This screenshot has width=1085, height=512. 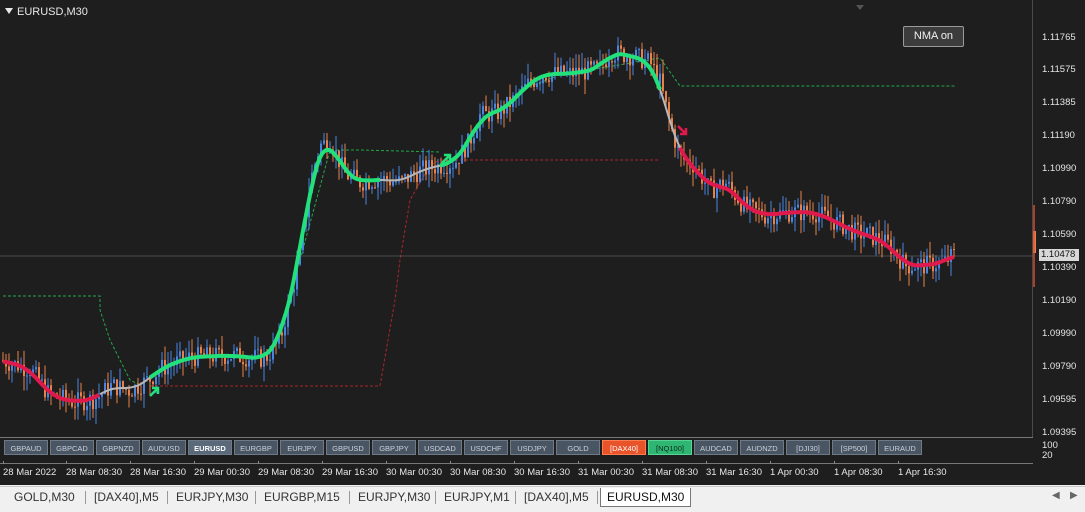 What do you see at coordinates (72, 447) in the screenshot?
I see `symbol-button-gbpcad: GBPCAD` at bounding box center [72, 447].